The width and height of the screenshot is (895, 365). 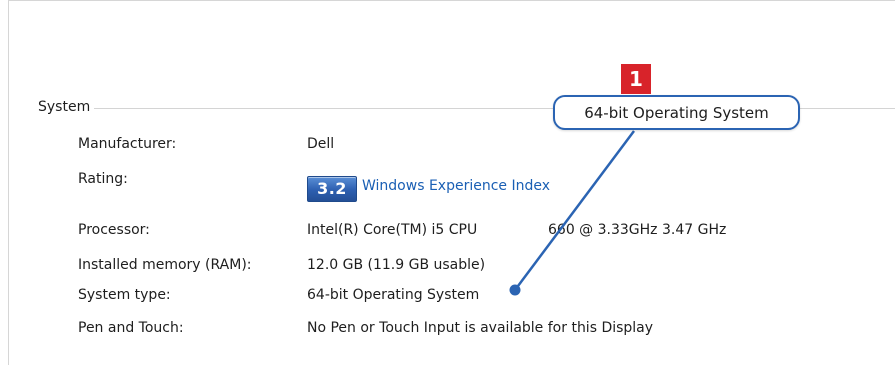 I want to click on callout-number-badge: 1, so click(x=636, y=79).